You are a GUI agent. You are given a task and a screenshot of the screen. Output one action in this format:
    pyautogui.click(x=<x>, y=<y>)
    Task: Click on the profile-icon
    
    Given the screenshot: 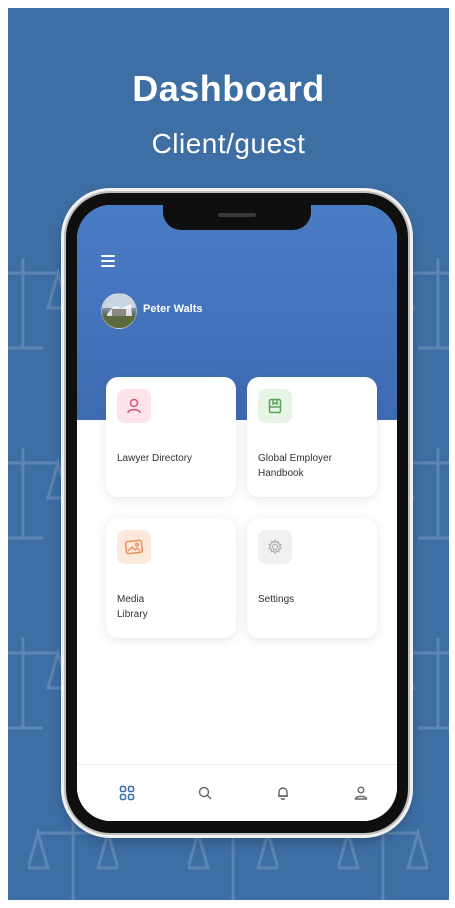 What is the action you would take?
    pyautogui.click(x=361, y=793)
    